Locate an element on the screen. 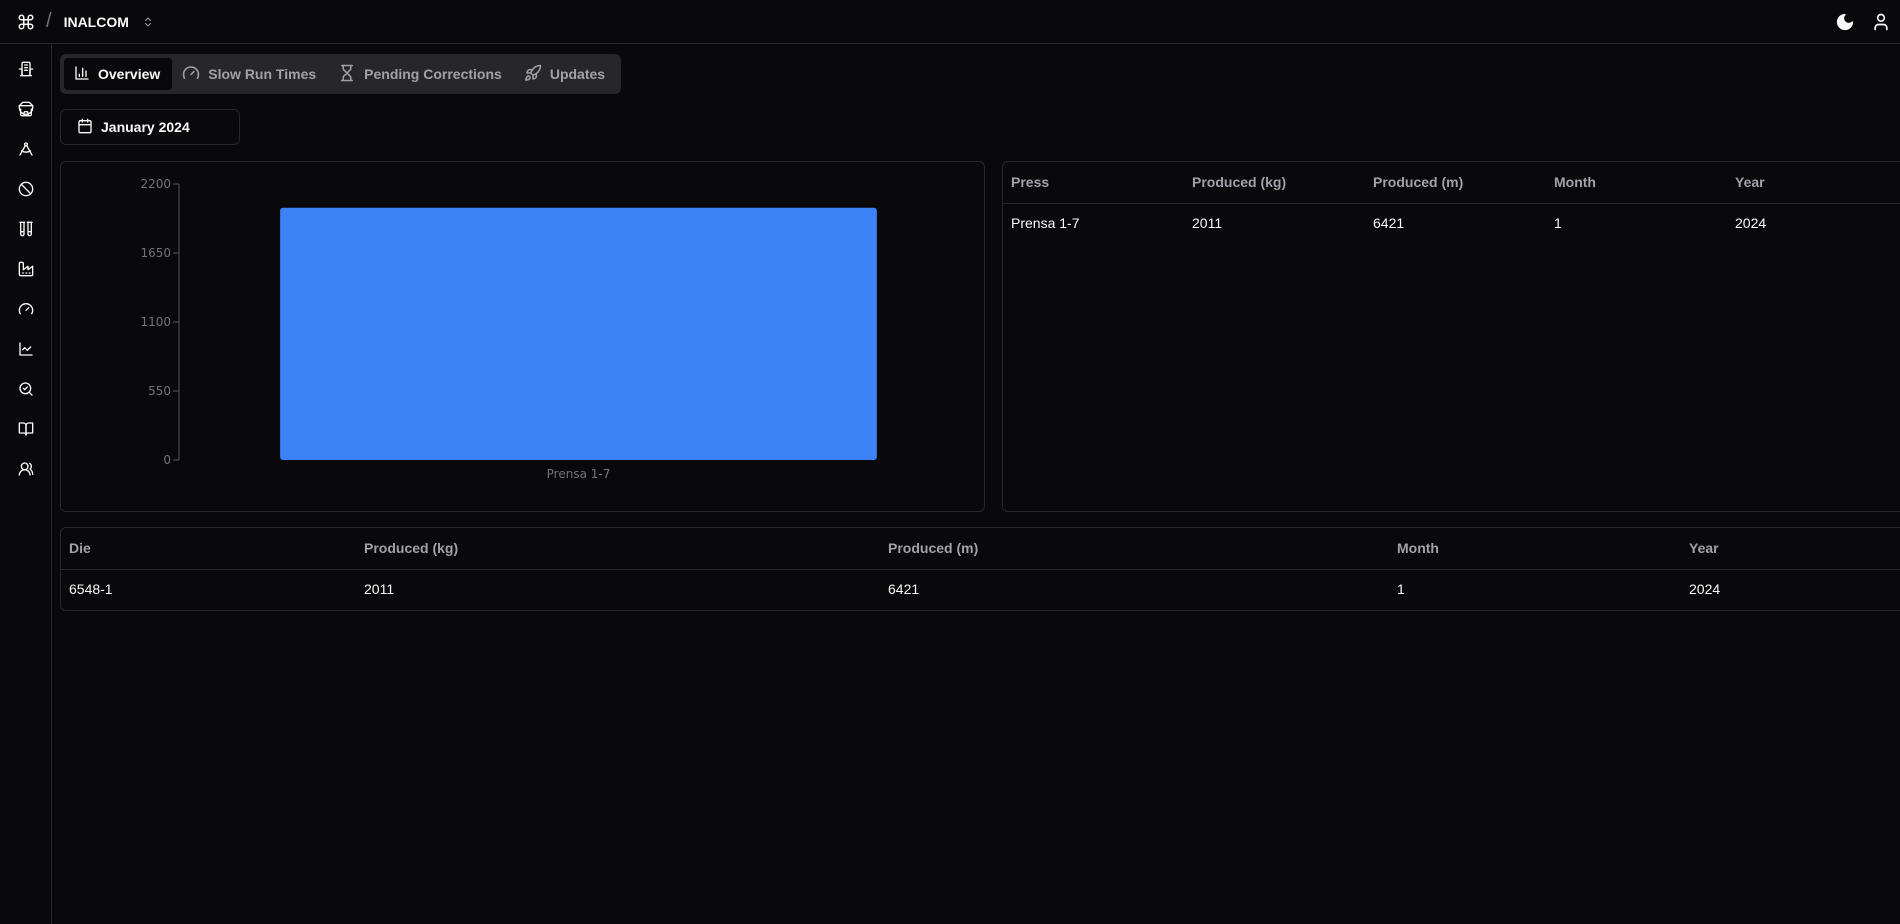  rocket-icon is located at coordinates (533, 74).